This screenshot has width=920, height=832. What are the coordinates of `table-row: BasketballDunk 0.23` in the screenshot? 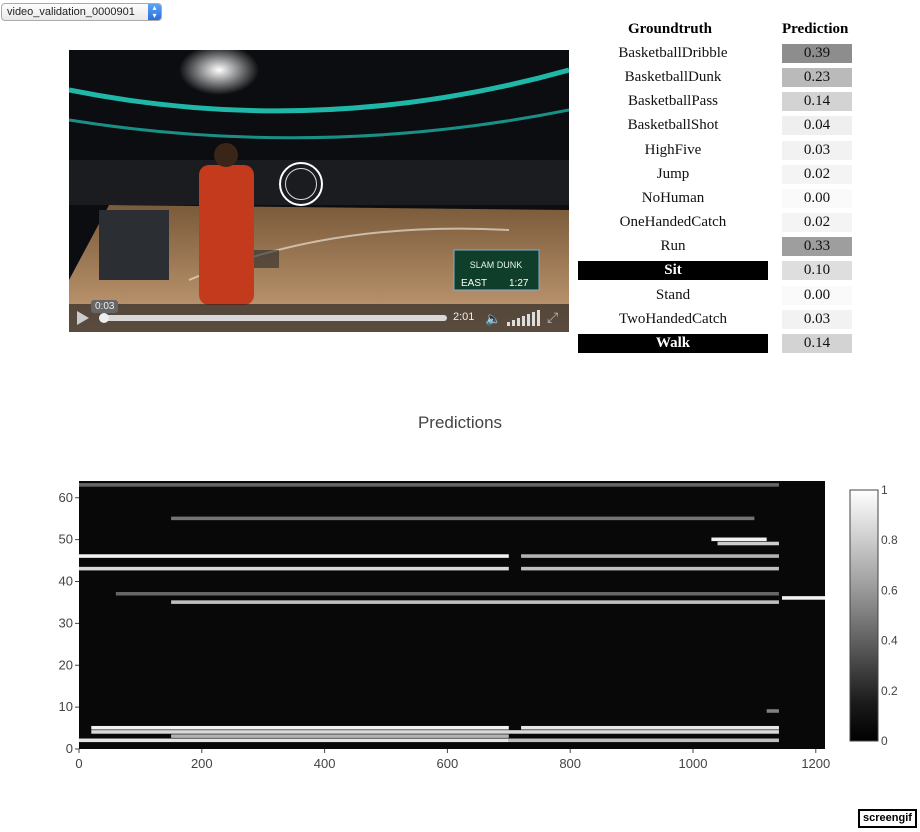 It's located at (718, 78).